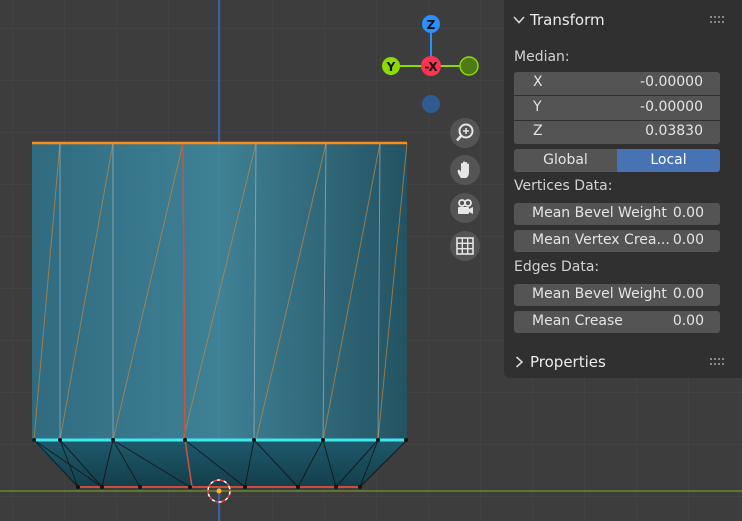  I want to click on camera-view-button, so click(465, 208).